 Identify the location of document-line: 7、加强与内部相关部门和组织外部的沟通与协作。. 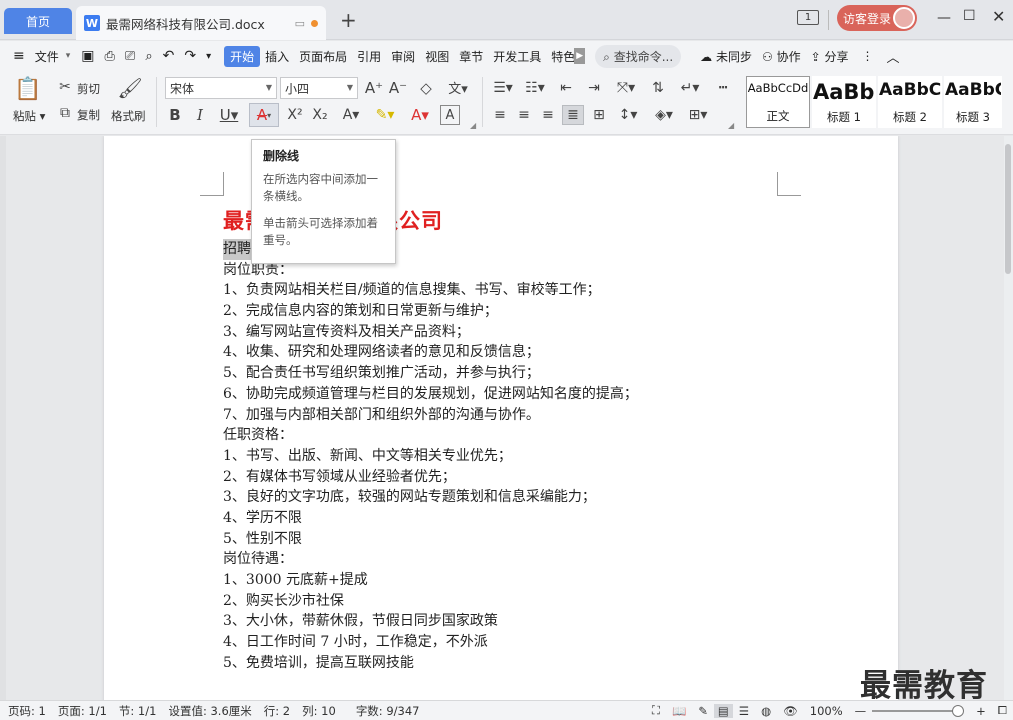
(463, 415).